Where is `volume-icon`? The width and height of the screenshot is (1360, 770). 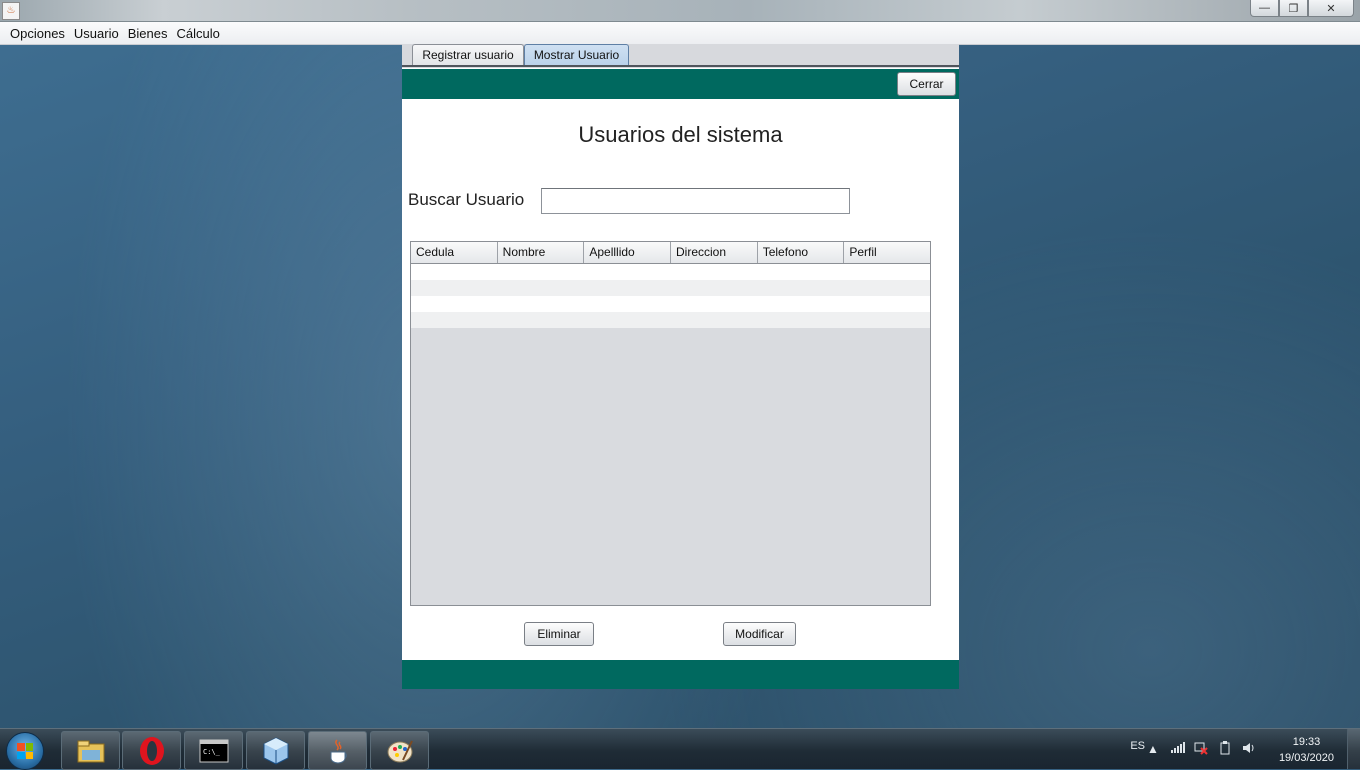 volume-icon is located at coordinates (1249, 749).